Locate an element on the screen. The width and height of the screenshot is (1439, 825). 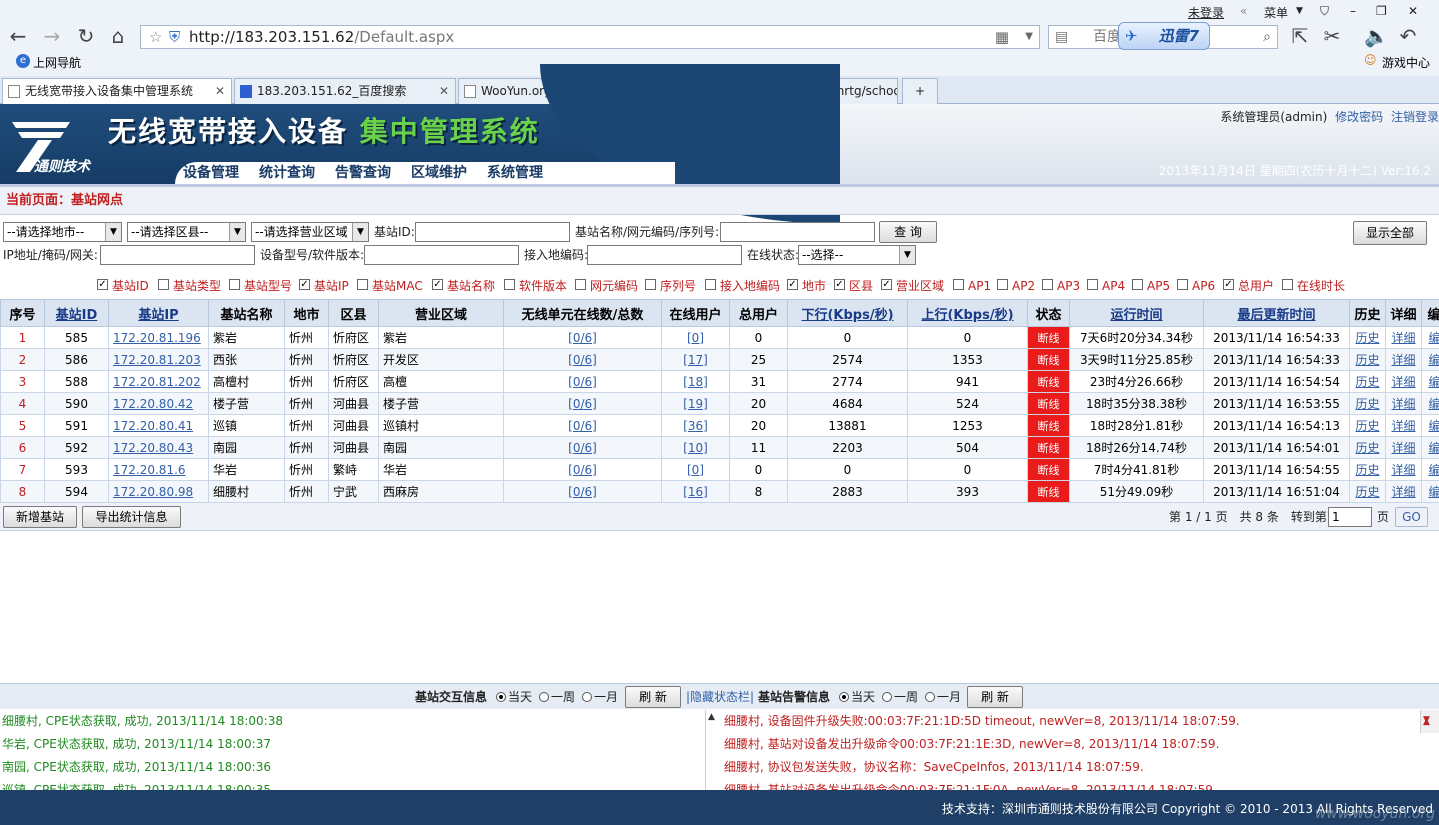
nav-stats: 统计查询 is located at coordinates (287, 173).